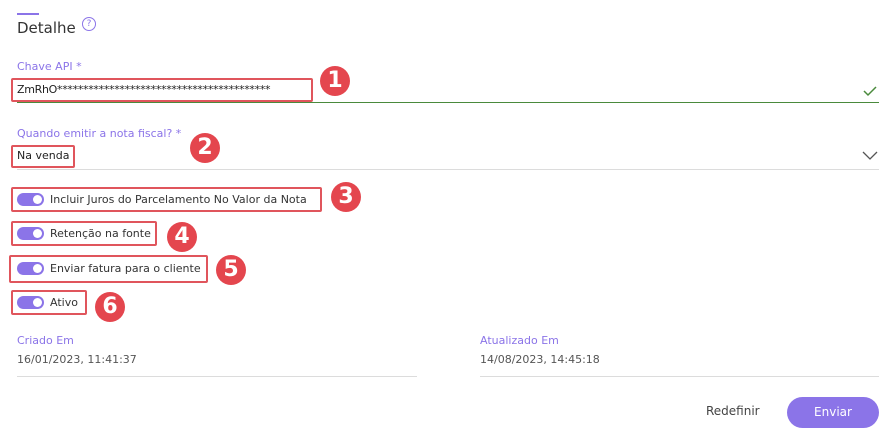 The height and width of the screenshot is (439, 889). What do you see at coordinates (64, 302) in the screenshot?
I see `toggle-active-label: Ativo` at bounding box center [64, 302].